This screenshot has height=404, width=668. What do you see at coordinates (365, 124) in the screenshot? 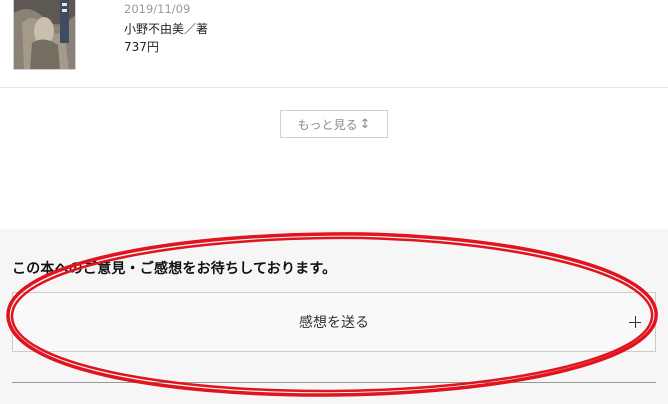
I see `up-down-arrow-icon: ↕` at bounding box center [365, 124].